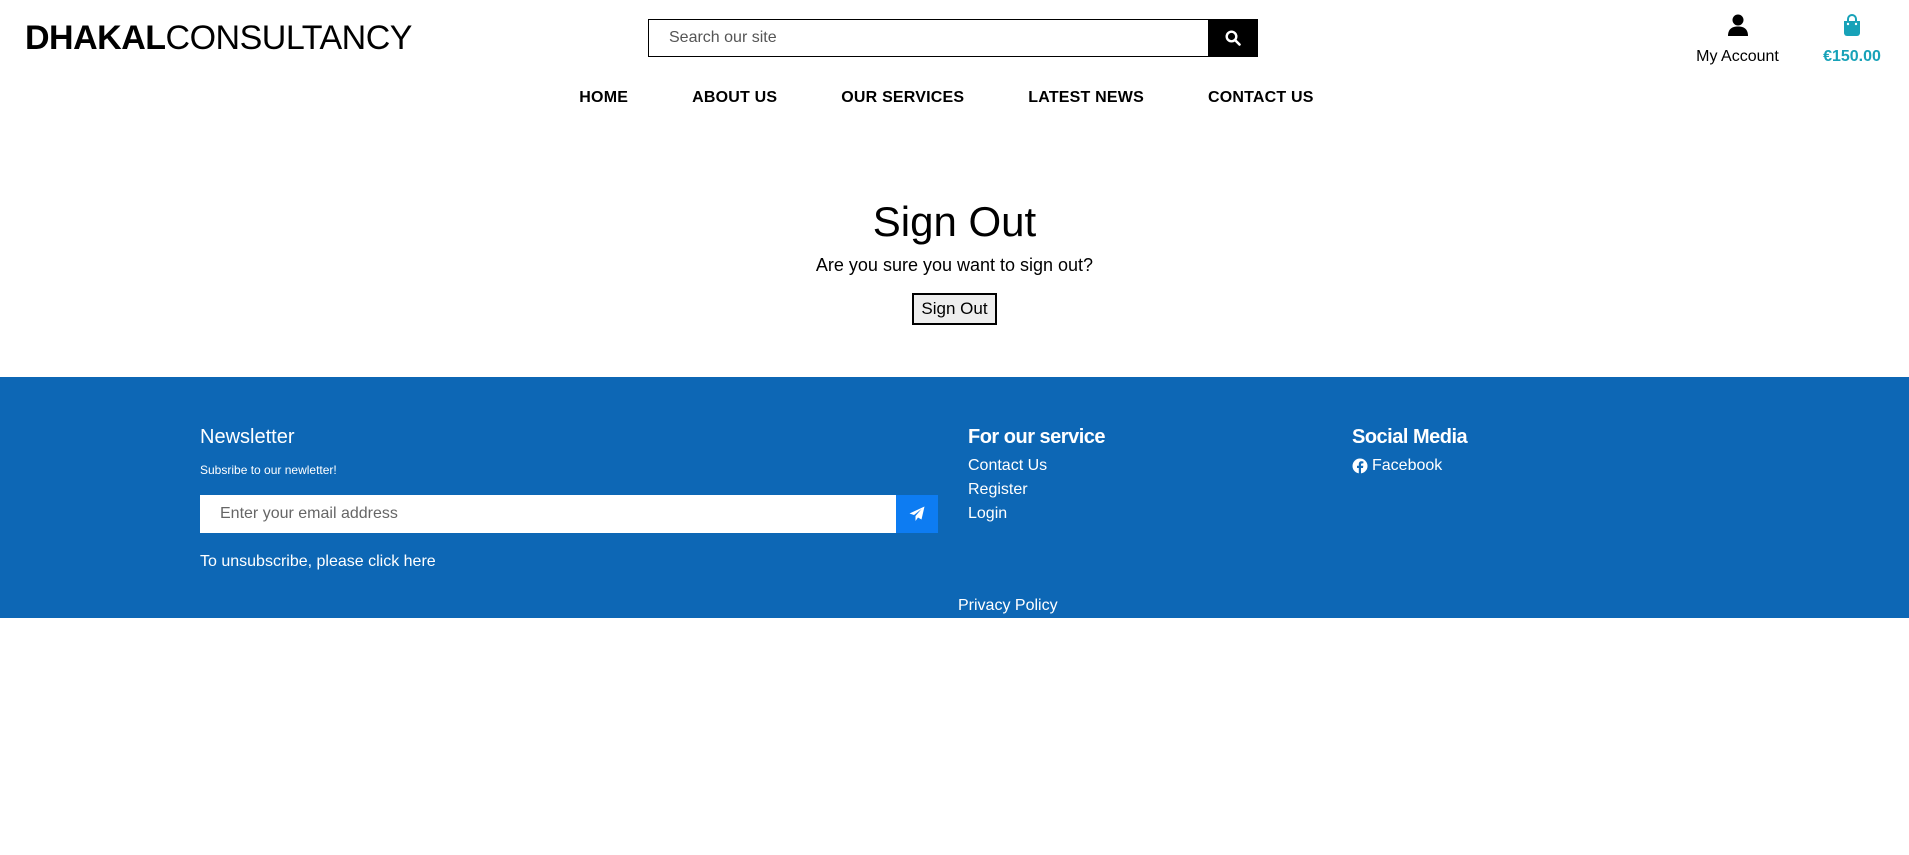  I want to click on site-logo: DHAKALCONSULTANCY, so click(218, 38).